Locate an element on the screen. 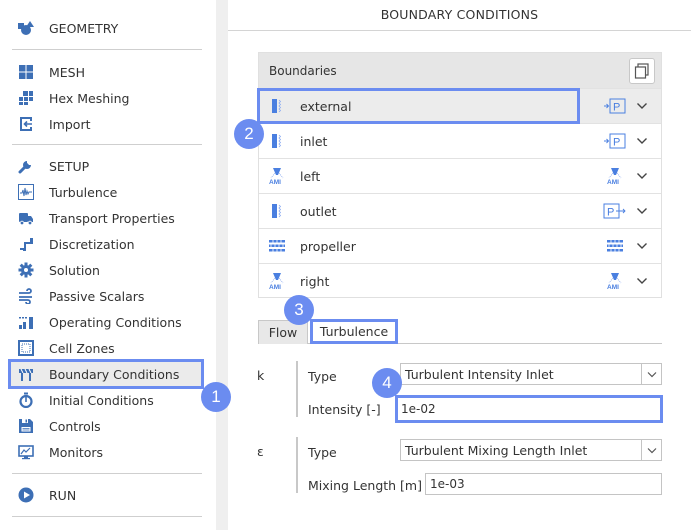 The image size is (691, 530). sidebar-item-import: Import is located at coordinates (106, 124).